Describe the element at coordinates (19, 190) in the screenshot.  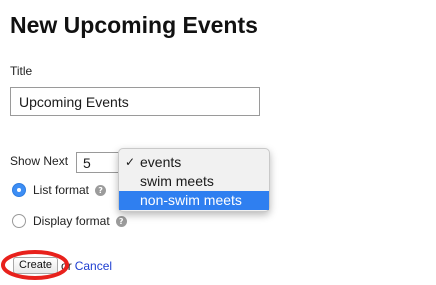
I see `list-format-radio` at that location.